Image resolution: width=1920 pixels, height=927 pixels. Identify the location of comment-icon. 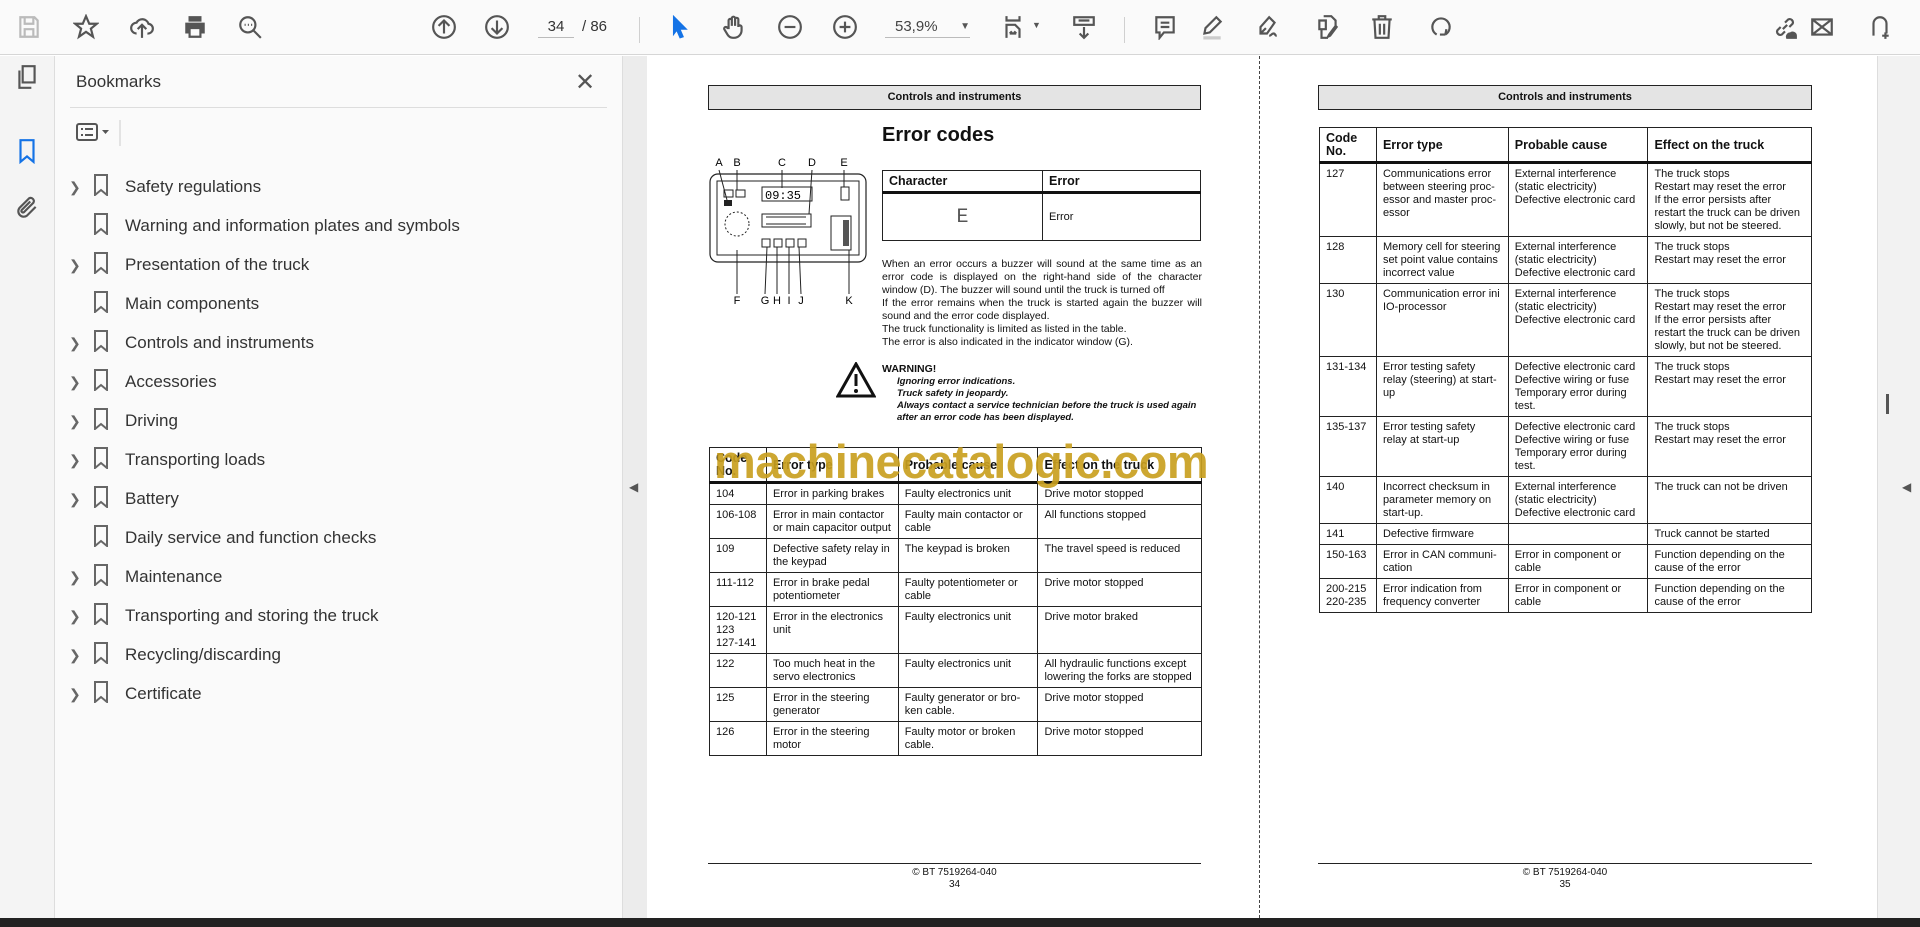
(1165, 27).